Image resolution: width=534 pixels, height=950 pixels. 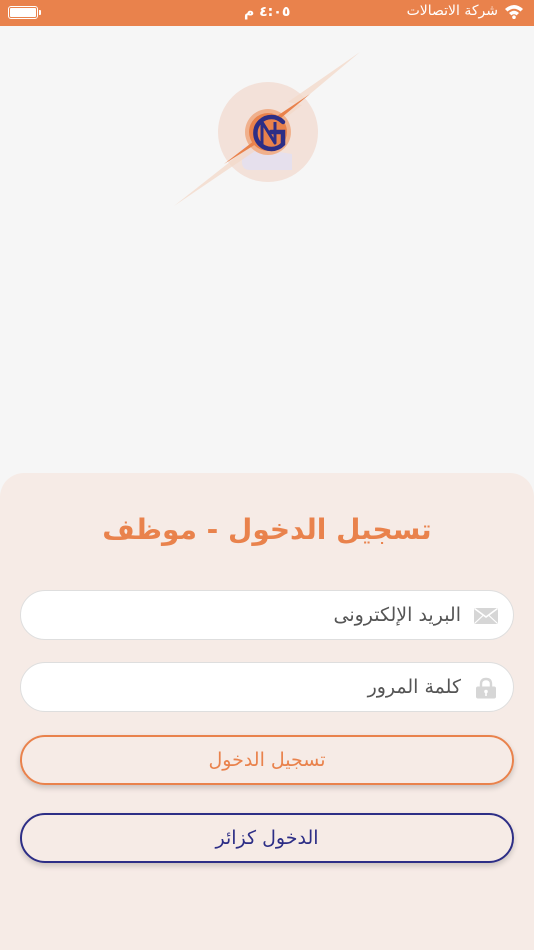 I want to click on status-carrier-group: شركة الاتصالات, so click(x=465, y=11).